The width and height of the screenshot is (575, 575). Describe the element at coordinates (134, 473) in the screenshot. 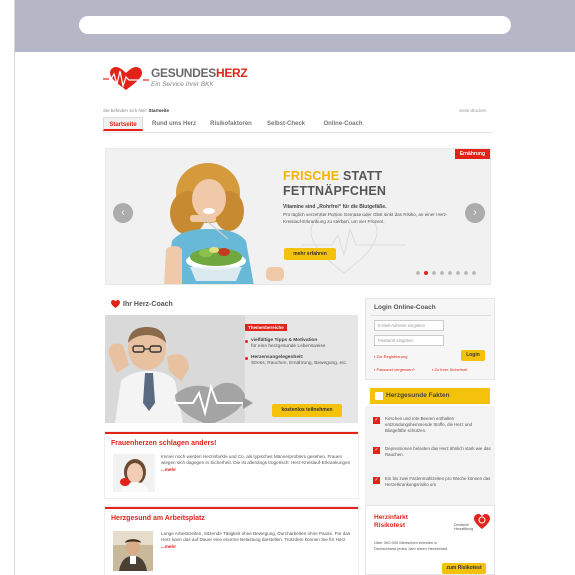

I see `card-image-woman` at that location.